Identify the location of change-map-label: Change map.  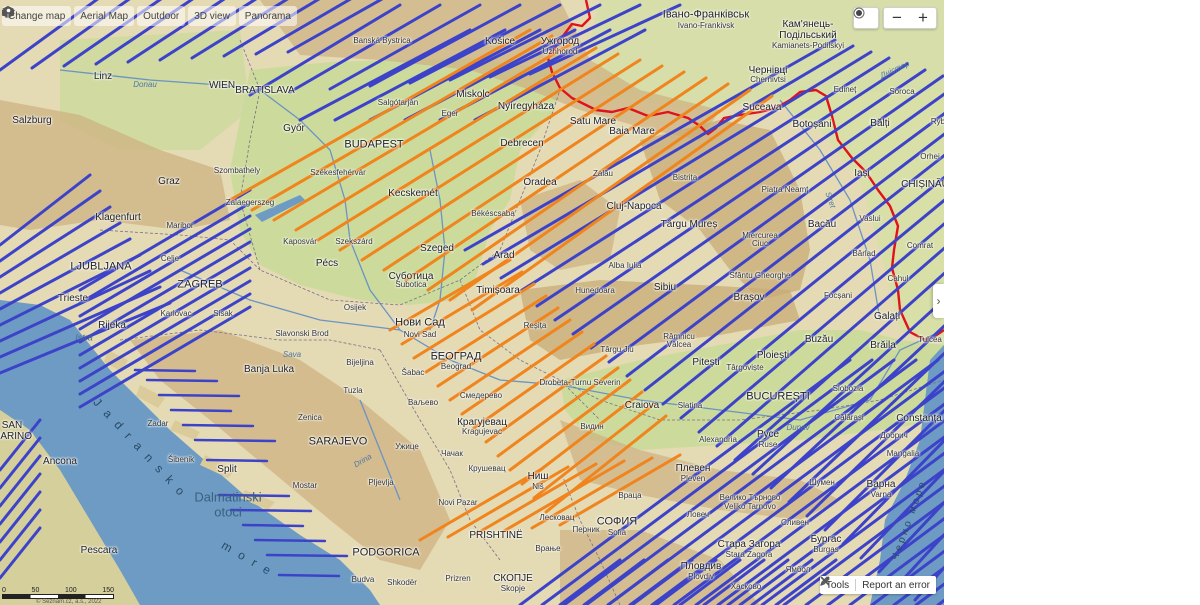
(37, 16).